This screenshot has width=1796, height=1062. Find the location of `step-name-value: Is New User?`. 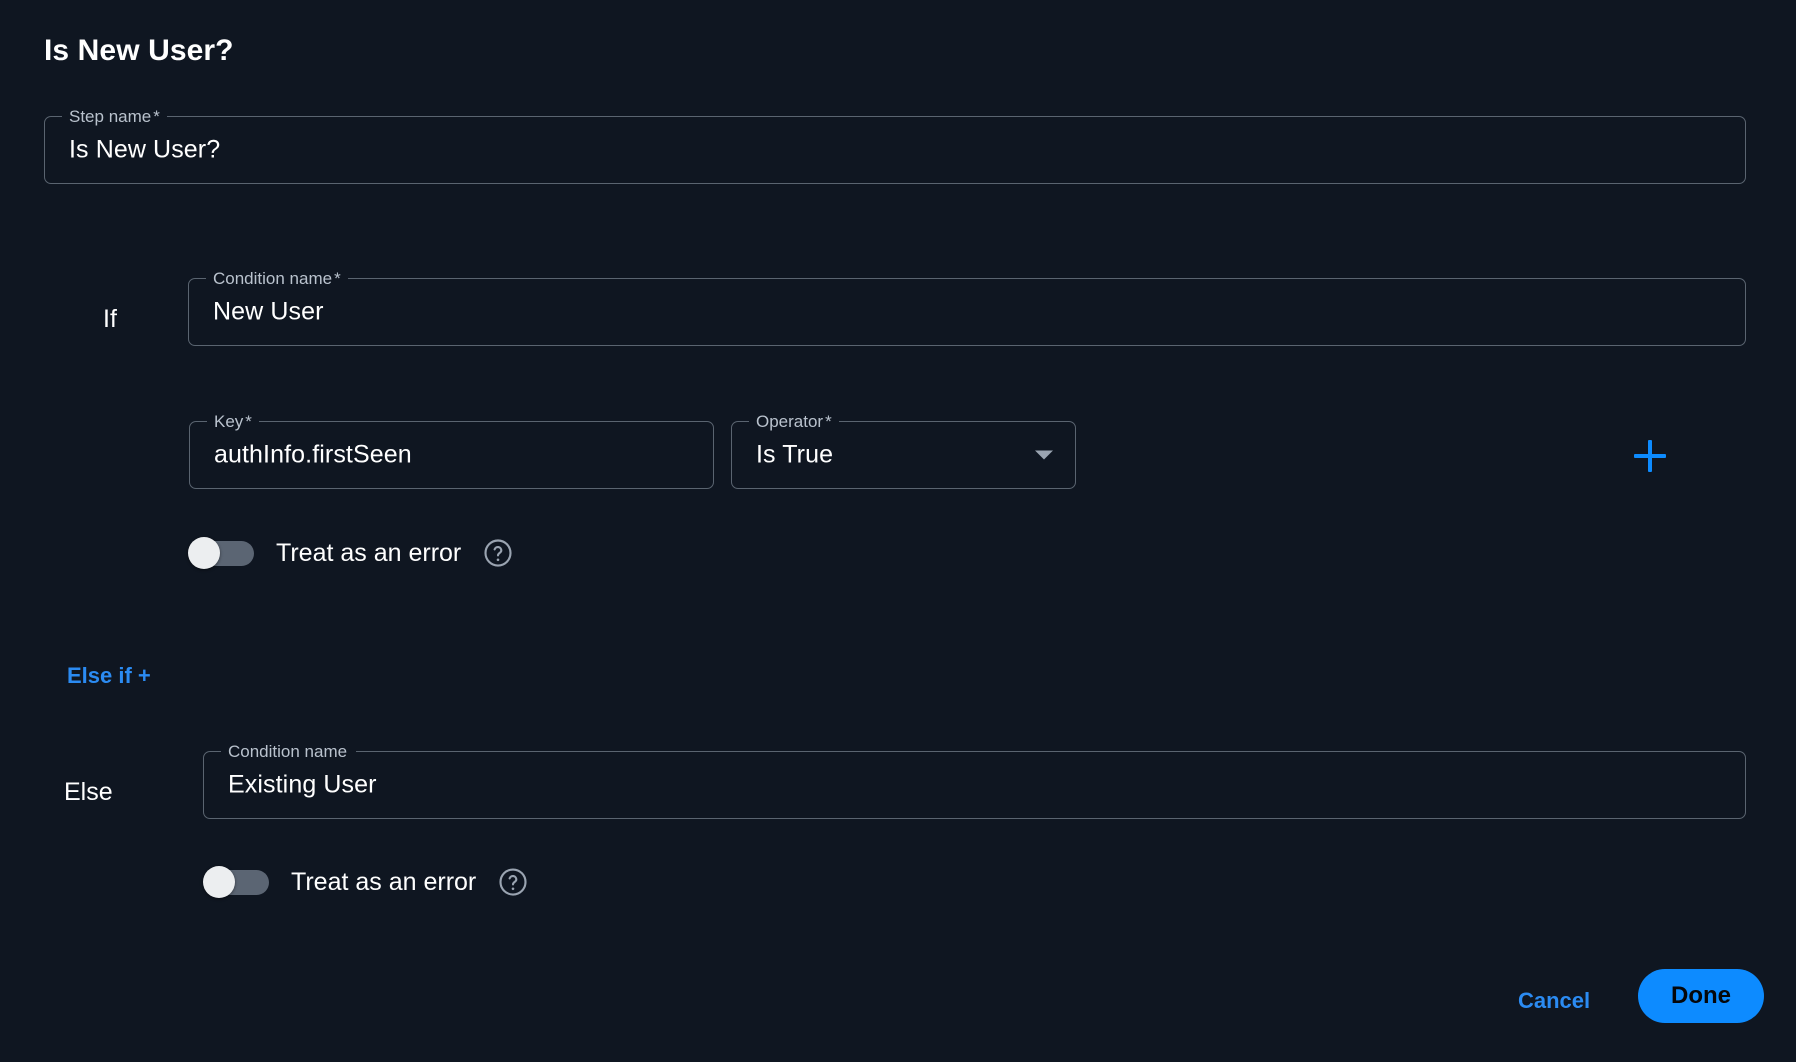

step-name-value: Is New User? is located at coordinates (144, 150).